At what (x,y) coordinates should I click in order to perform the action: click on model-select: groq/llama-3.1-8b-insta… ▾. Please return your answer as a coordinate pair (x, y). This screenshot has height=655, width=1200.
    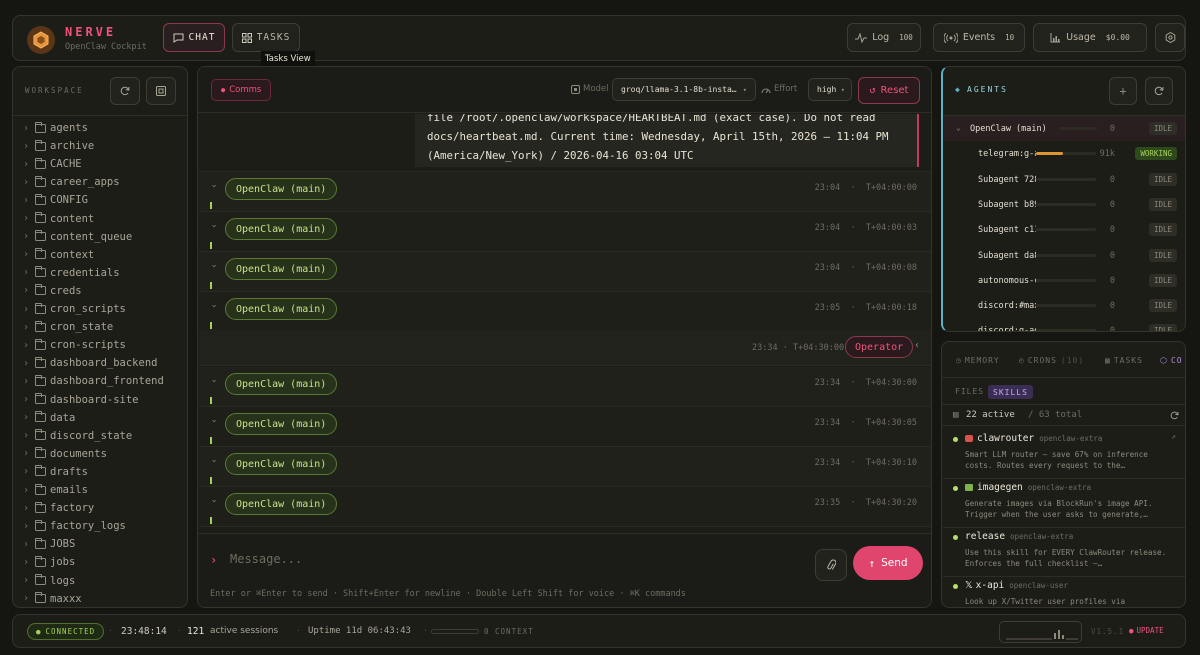
    Looking at the image, I should click on (684, 89).